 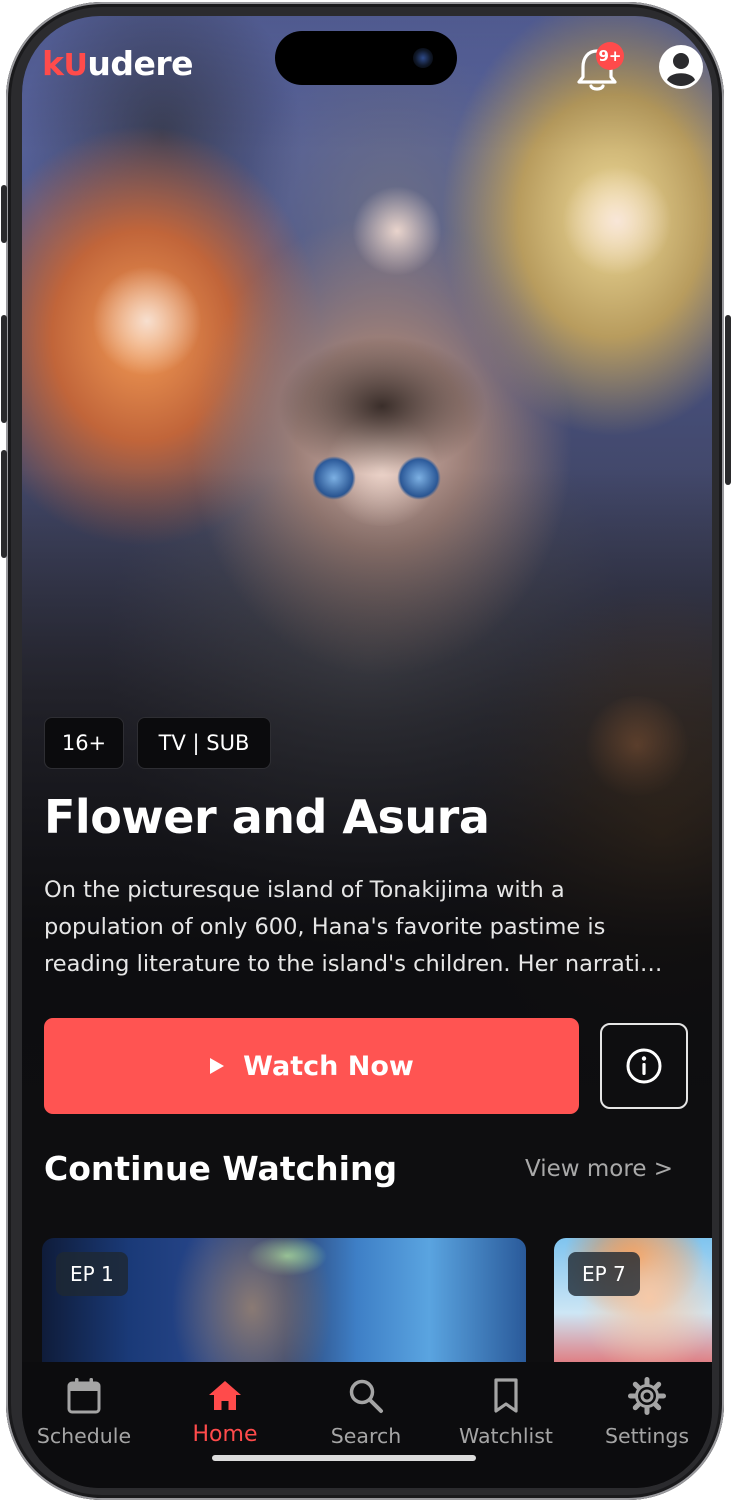 What do you see at coordinates (4, 214) in the screenshot?
I see `silent-switch` at bounding box center [4, 214].